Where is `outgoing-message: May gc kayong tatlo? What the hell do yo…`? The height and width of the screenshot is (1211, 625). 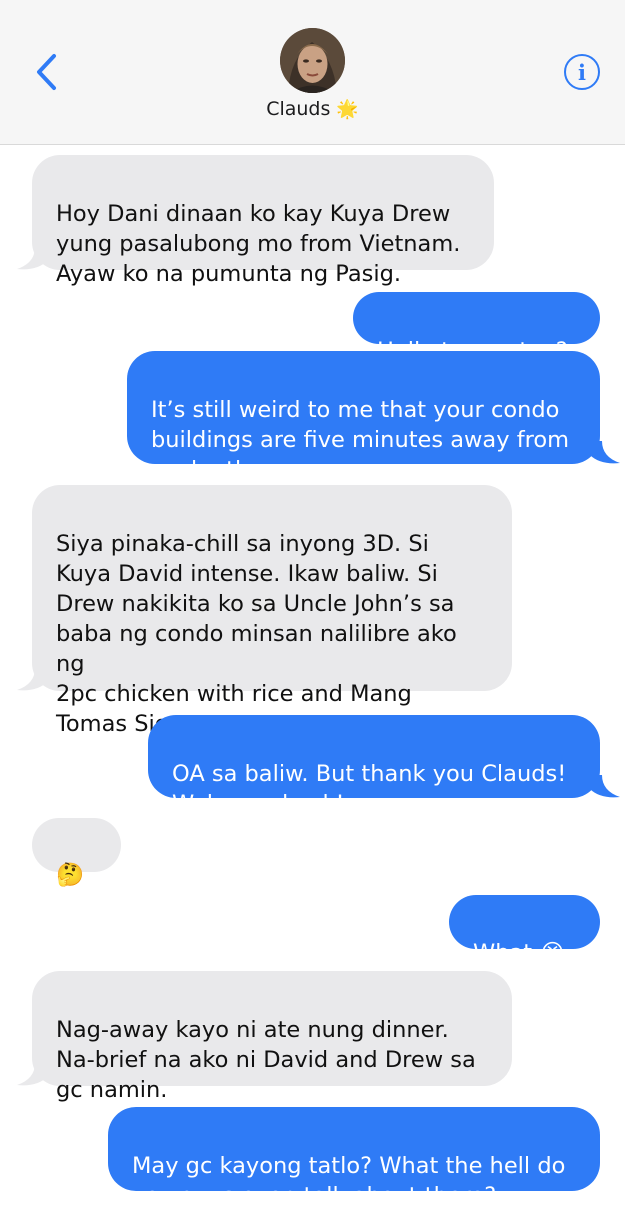
outgoing-message: May gc kayong tatlo? What the hell do yo… is located at coordinates (354, 1158).